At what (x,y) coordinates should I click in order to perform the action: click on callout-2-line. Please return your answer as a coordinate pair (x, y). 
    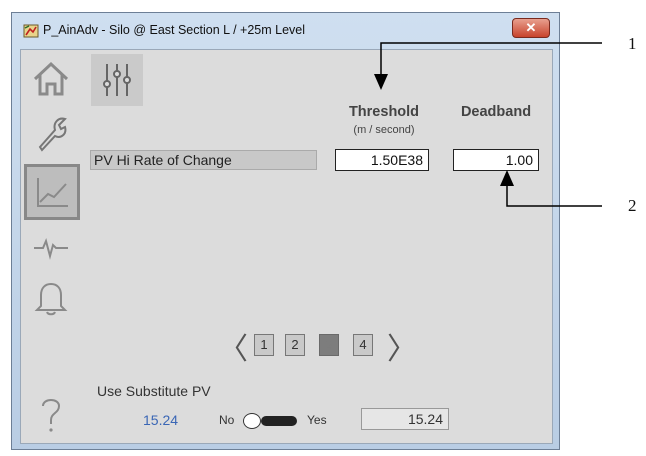
    Looking at the image, I should click on (554, 195).